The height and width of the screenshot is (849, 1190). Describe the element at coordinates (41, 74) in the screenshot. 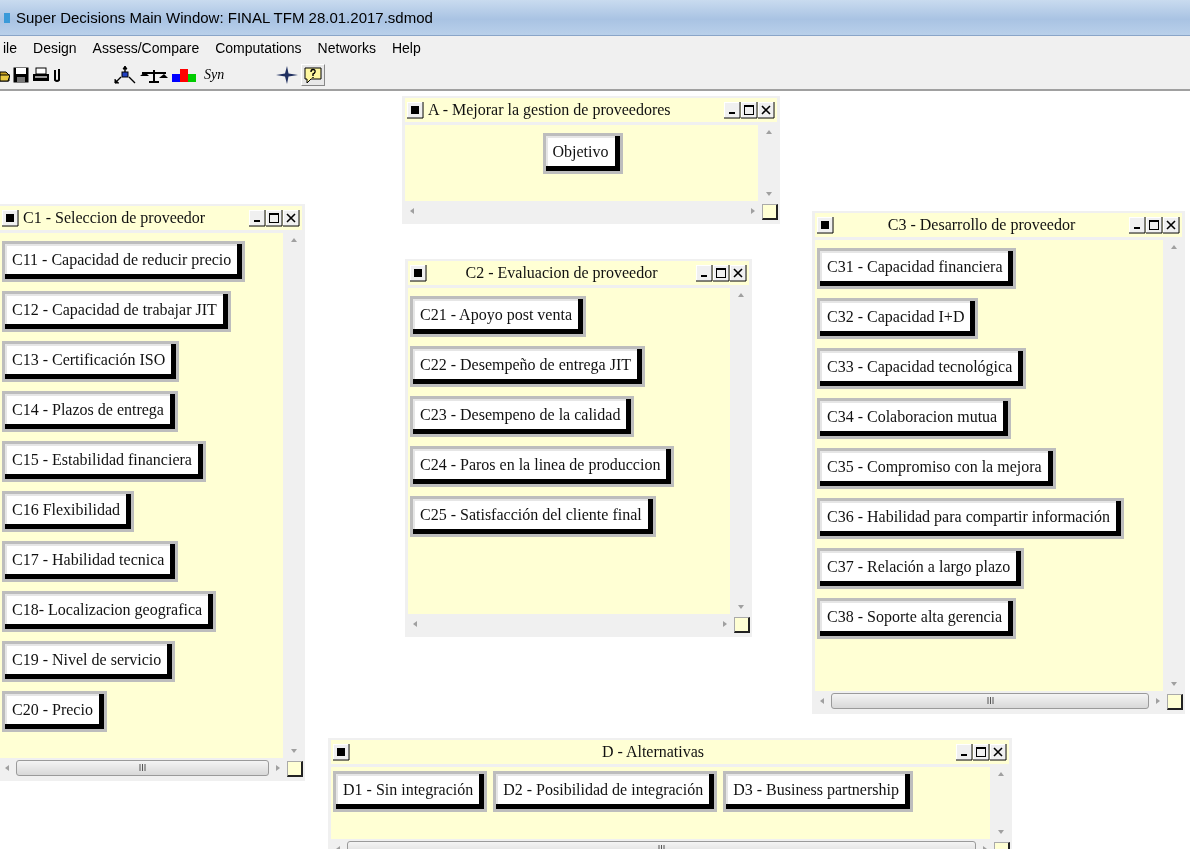

I see `print-icon` at that location.